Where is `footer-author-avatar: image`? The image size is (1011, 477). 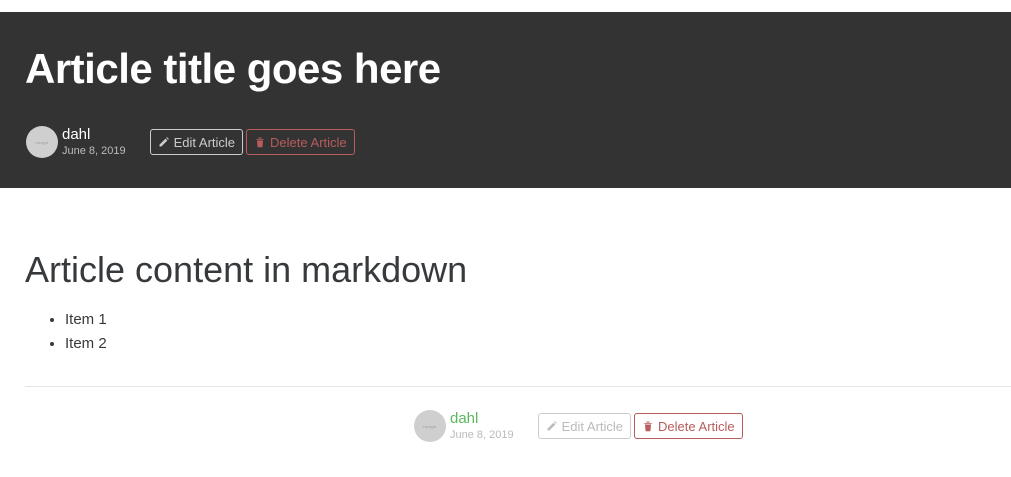 footer-author-avatar: image is located at coordinates (430, 426).